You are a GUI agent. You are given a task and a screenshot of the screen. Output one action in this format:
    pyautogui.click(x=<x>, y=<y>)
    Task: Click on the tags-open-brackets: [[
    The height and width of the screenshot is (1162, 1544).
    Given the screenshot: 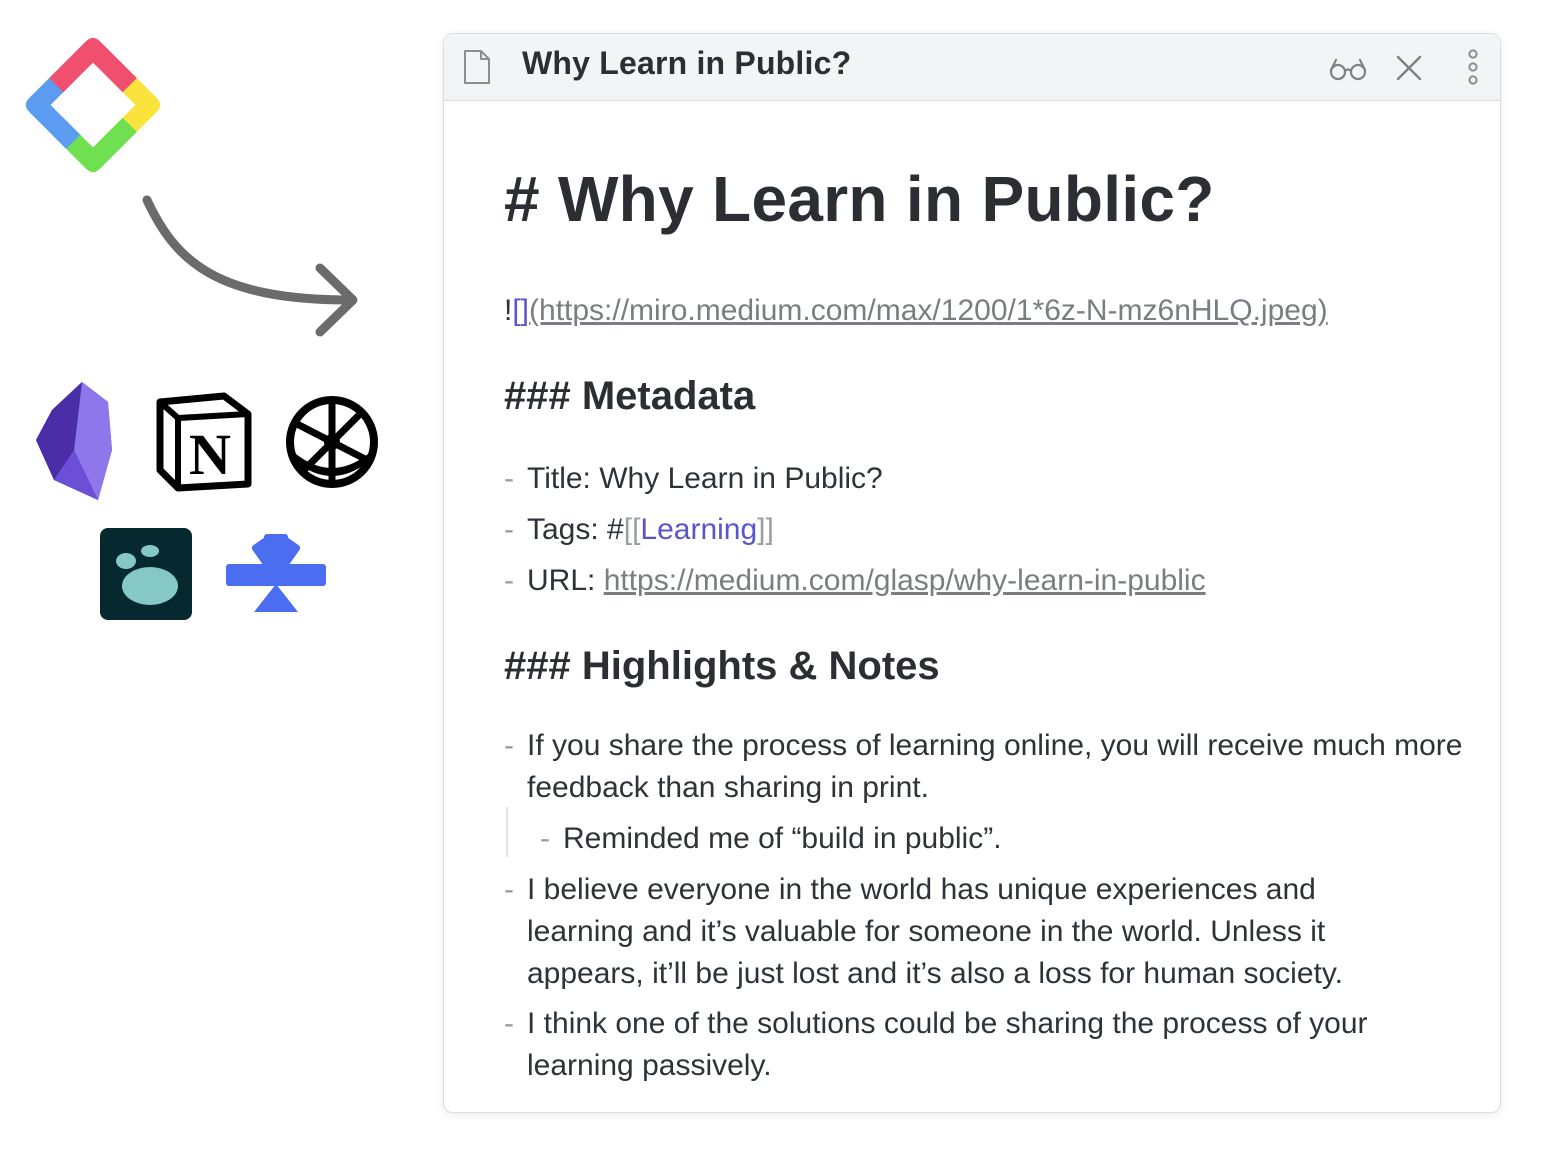 What is the action you would take?
    pyautogui.click(x=632, y=529)
    